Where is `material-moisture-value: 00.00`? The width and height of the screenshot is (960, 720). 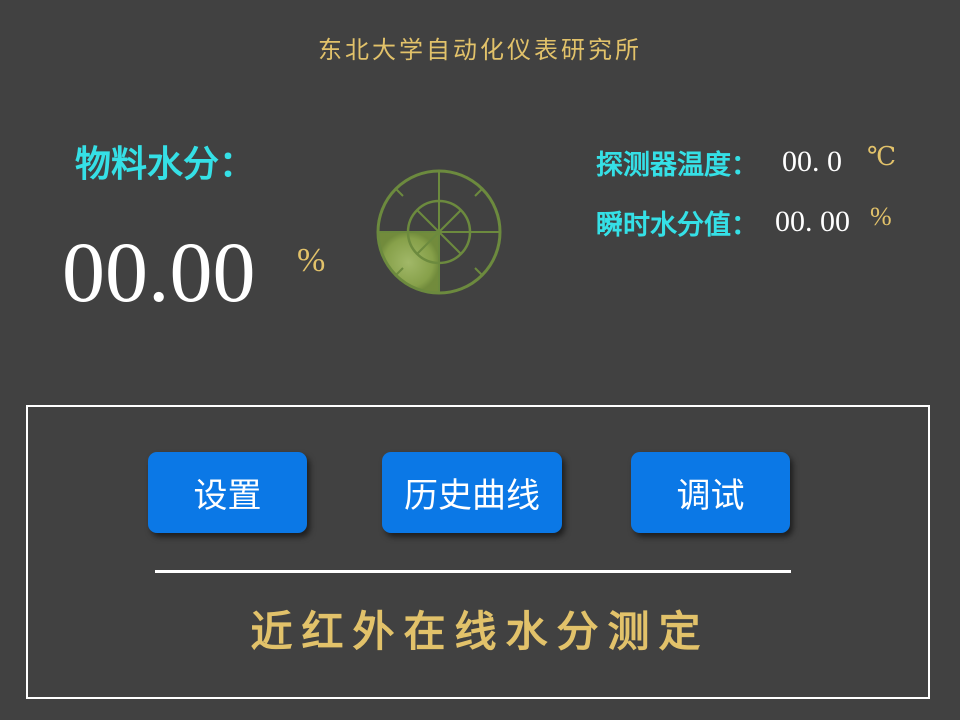
material-moisture-value: 00.00 is located at coordinates (159, 272).